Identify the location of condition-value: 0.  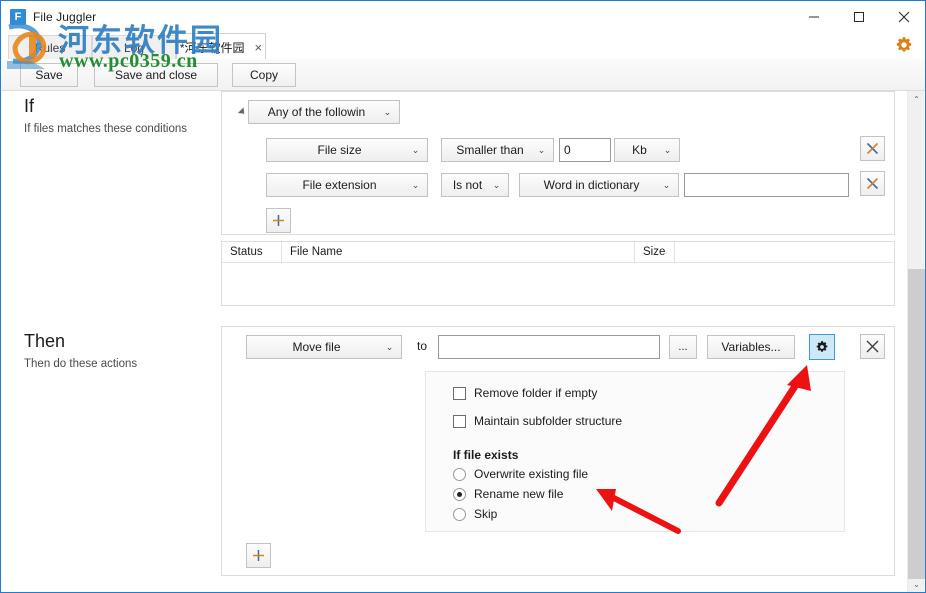
(567, 150).